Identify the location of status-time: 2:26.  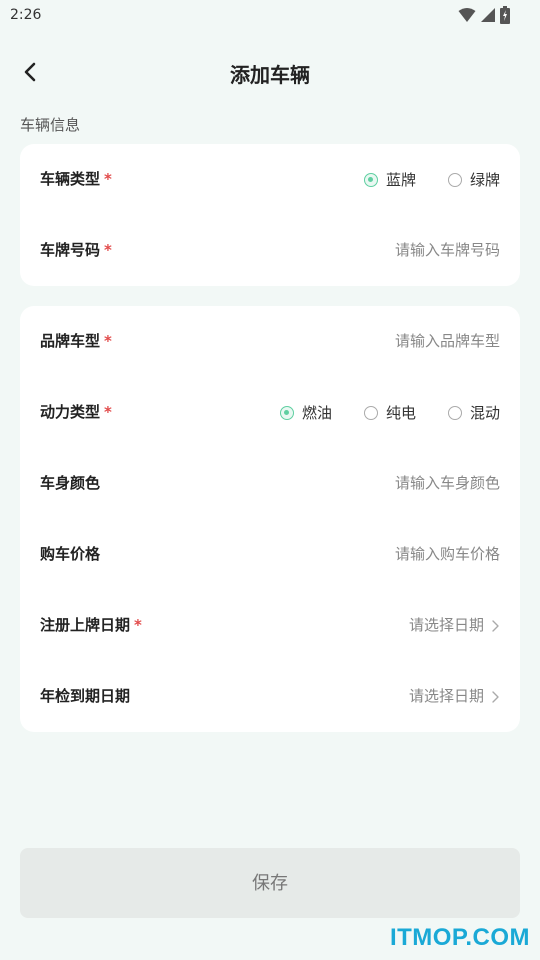
(26, 15).